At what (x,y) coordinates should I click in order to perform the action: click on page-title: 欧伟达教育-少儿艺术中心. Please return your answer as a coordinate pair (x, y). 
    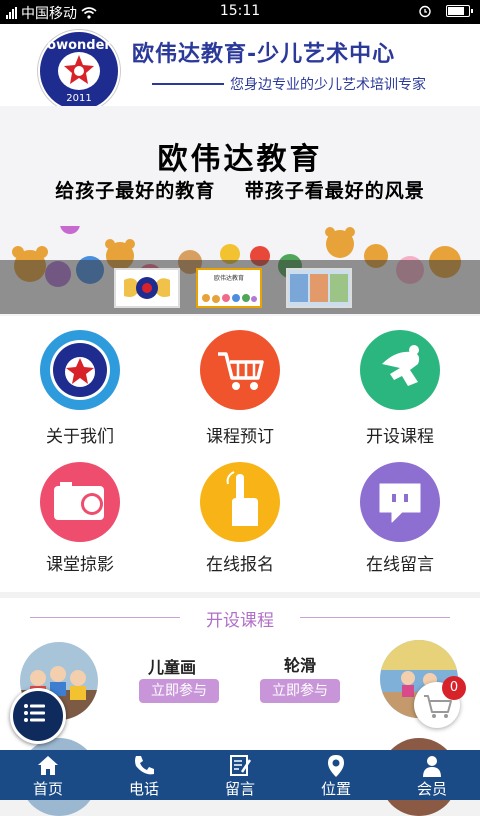
    Looking at the image, I should click on (264, 54).